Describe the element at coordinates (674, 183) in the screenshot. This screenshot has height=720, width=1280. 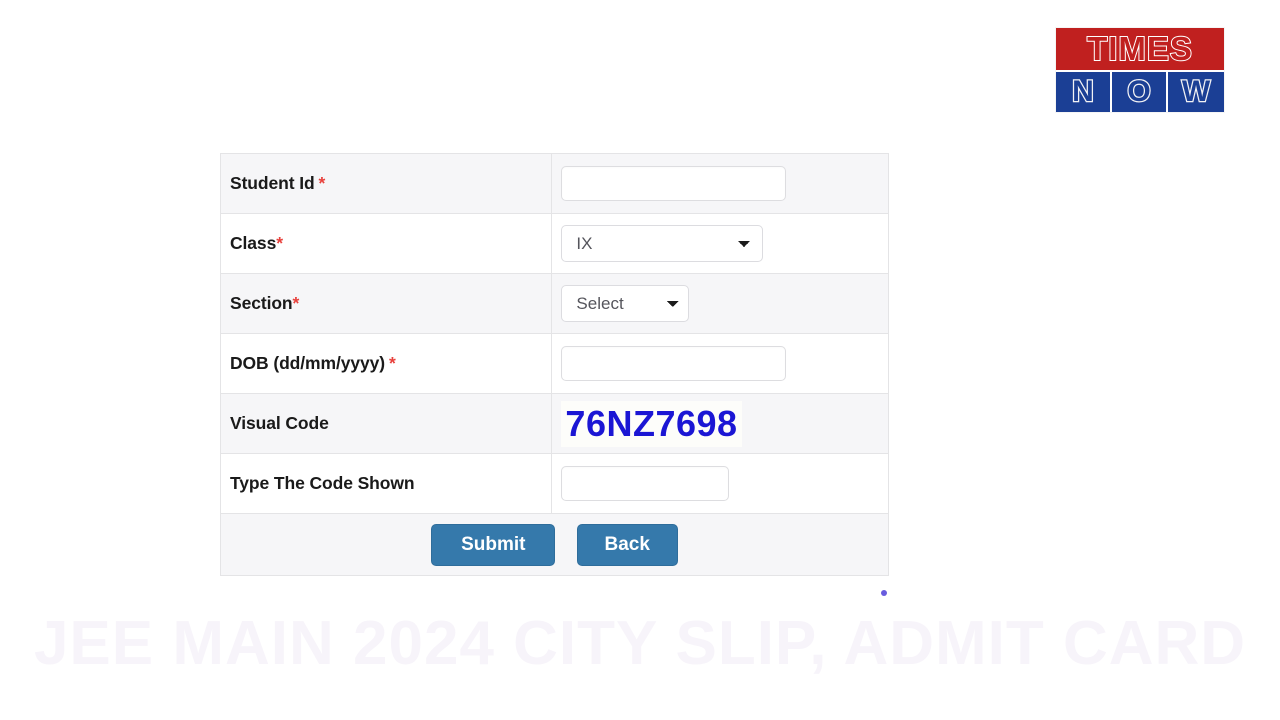
I see `student-id-input` at that location.